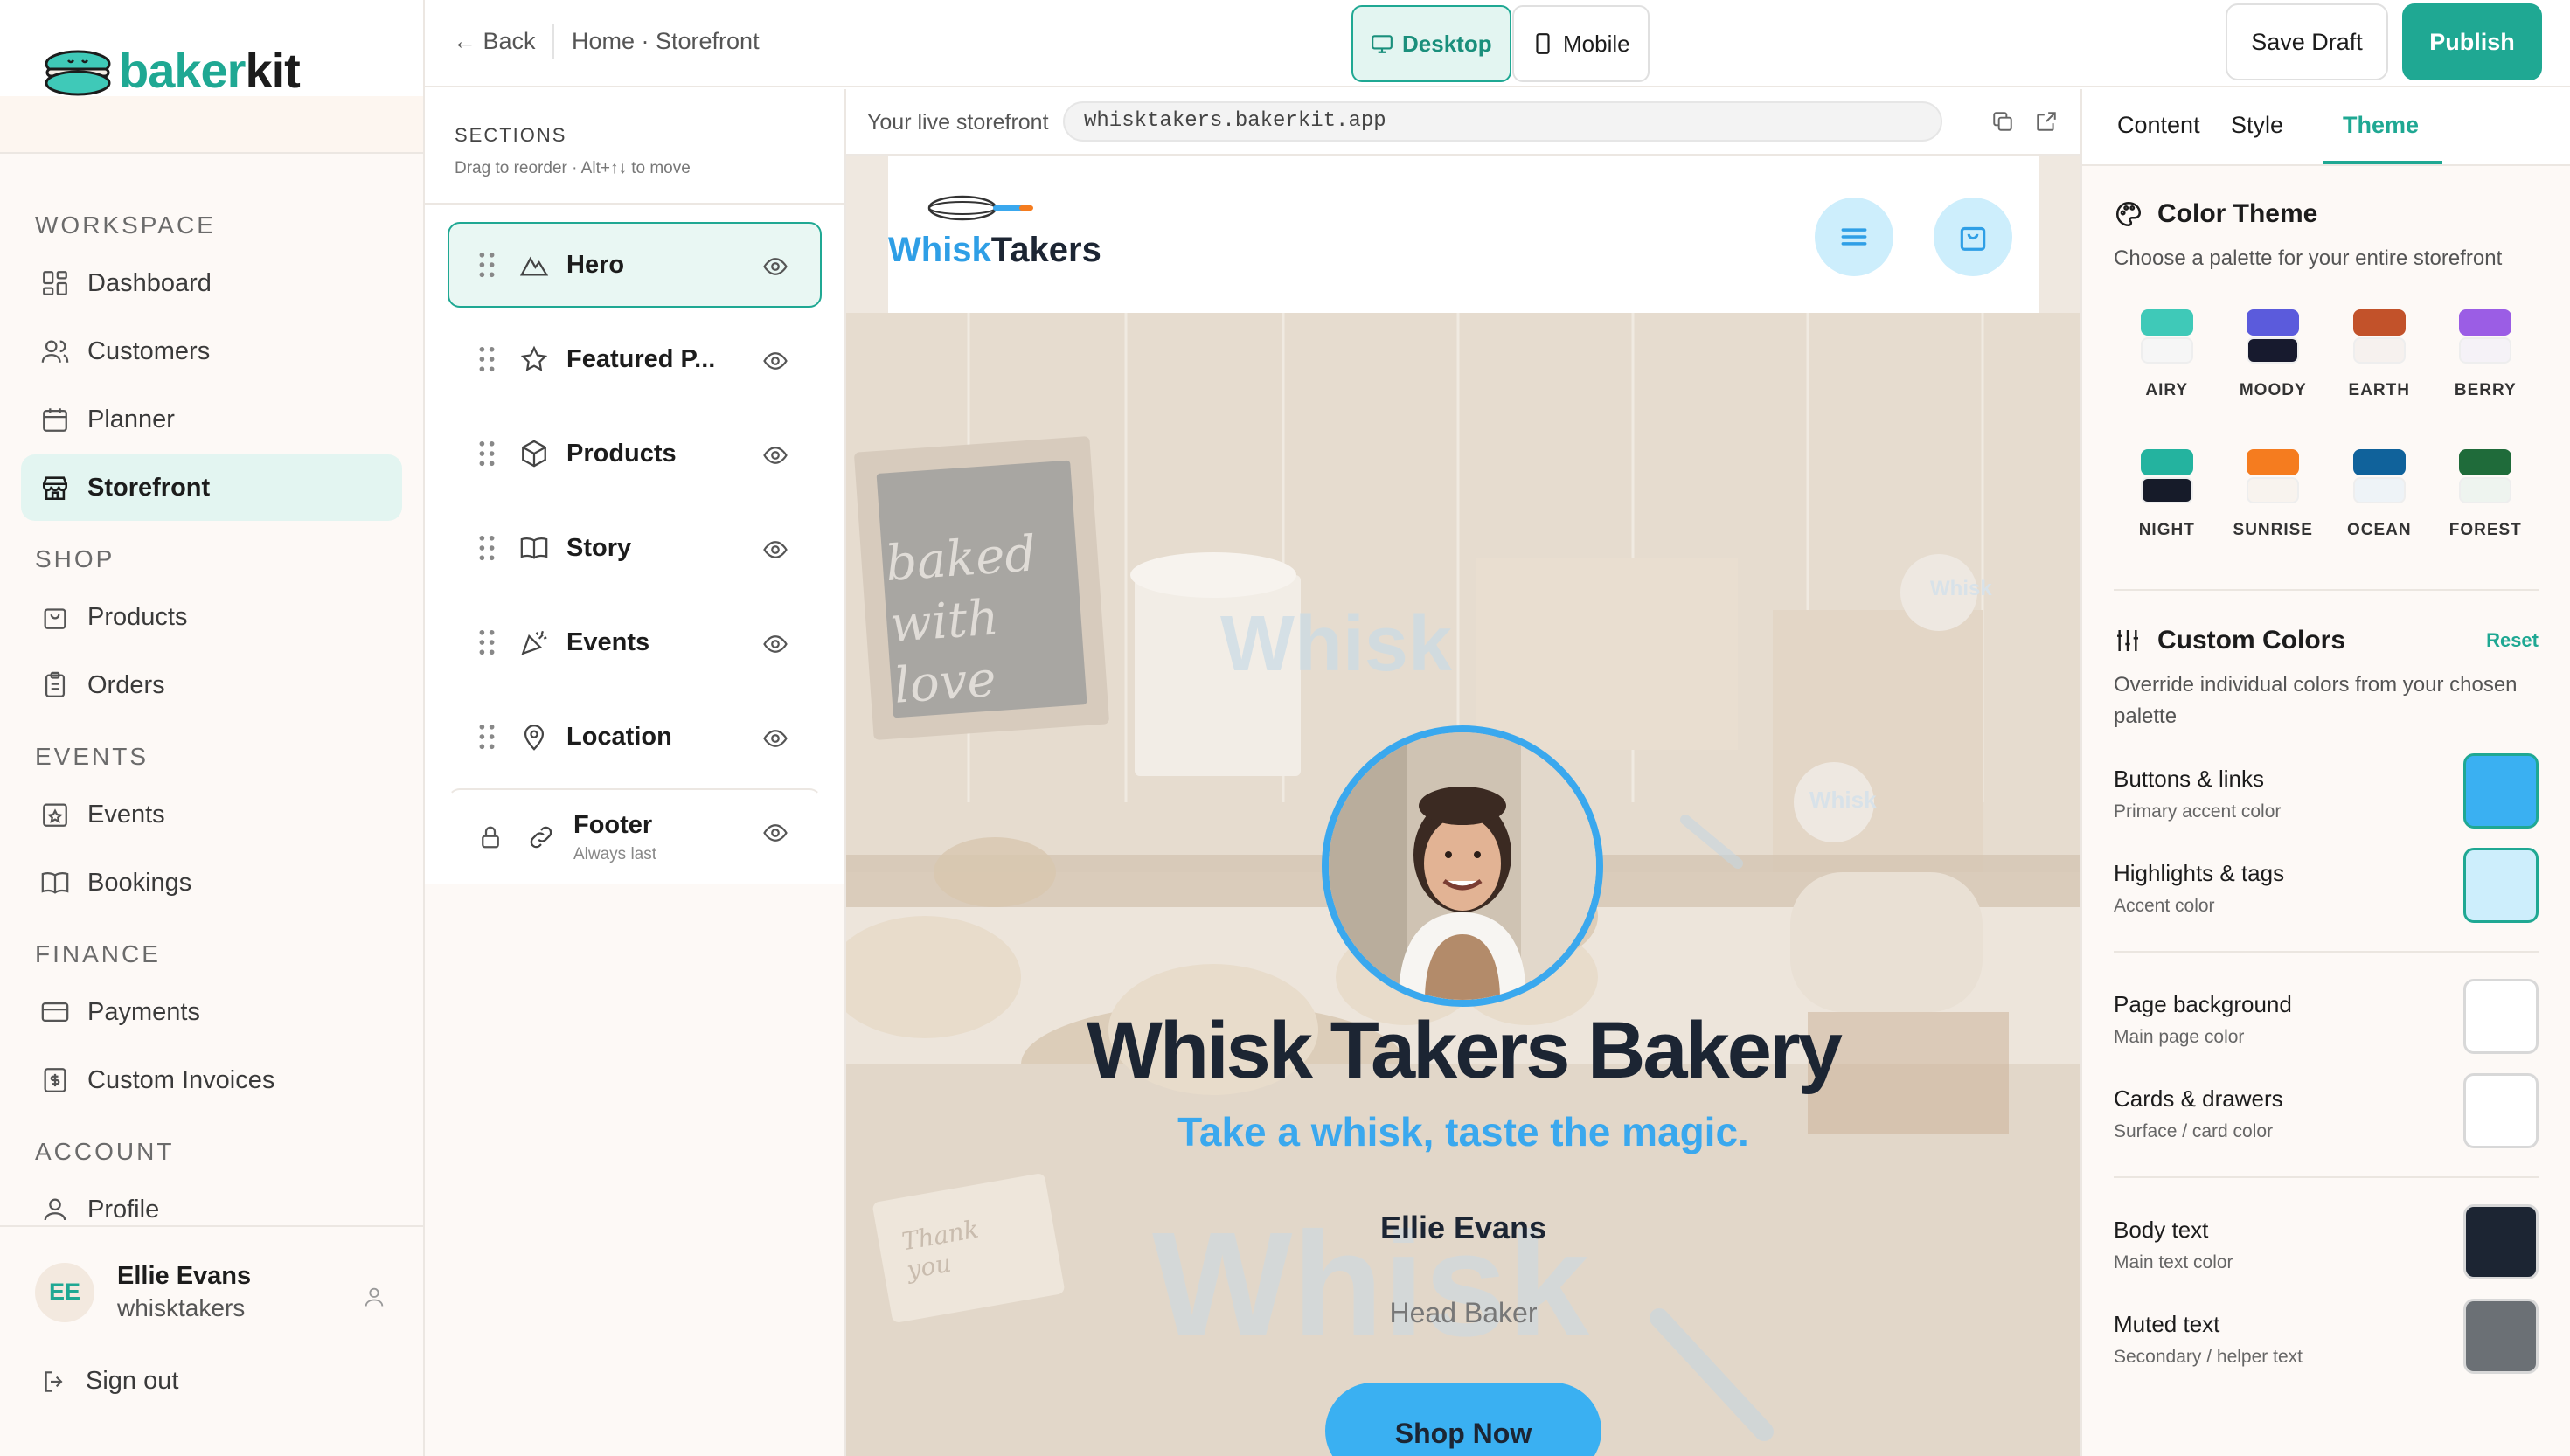 The width and height of the screenshot is (2570, 1456). Describe the element at coordinates (1502, 121) in the screenshot. I see `url-field: whisktakers.bakerkit.app` at that location.